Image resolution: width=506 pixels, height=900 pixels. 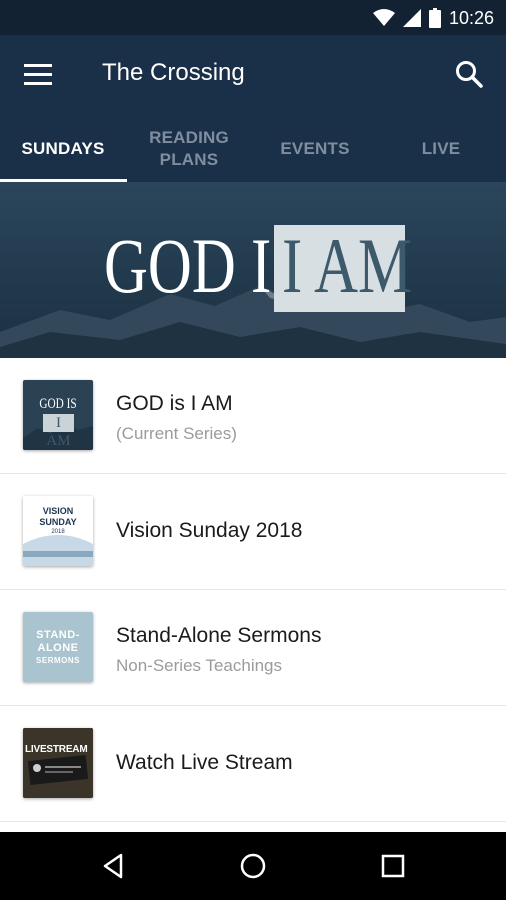 I want to click on tab-reading-plans: READING PLANS, so click(x=189, y=148).